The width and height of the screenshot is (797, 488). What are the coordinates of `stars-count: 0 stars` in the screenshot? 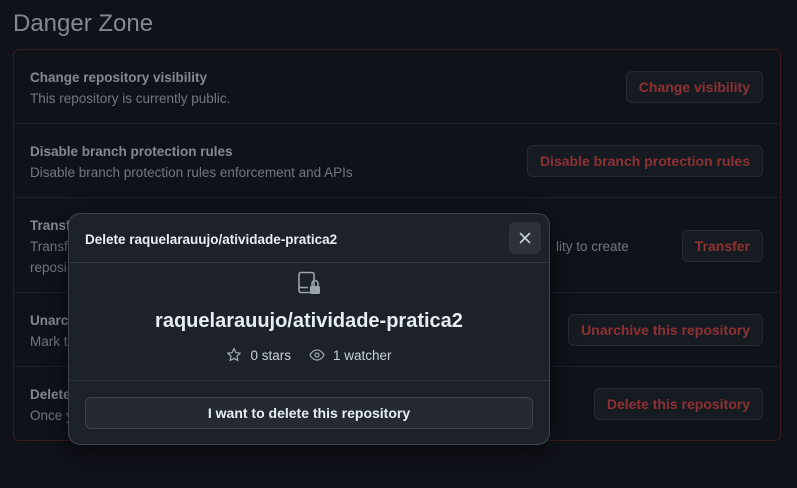 It's located at (270, 355).